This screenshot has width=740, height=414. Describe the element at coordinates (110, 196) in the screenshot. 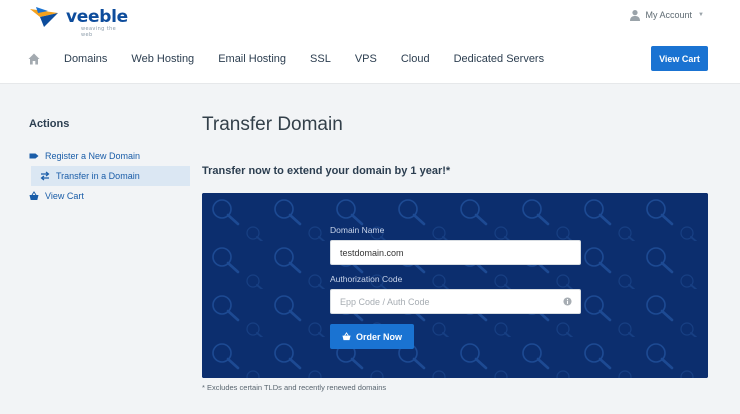

I see `sidebar-item-view-cart: View Cart` at that location.